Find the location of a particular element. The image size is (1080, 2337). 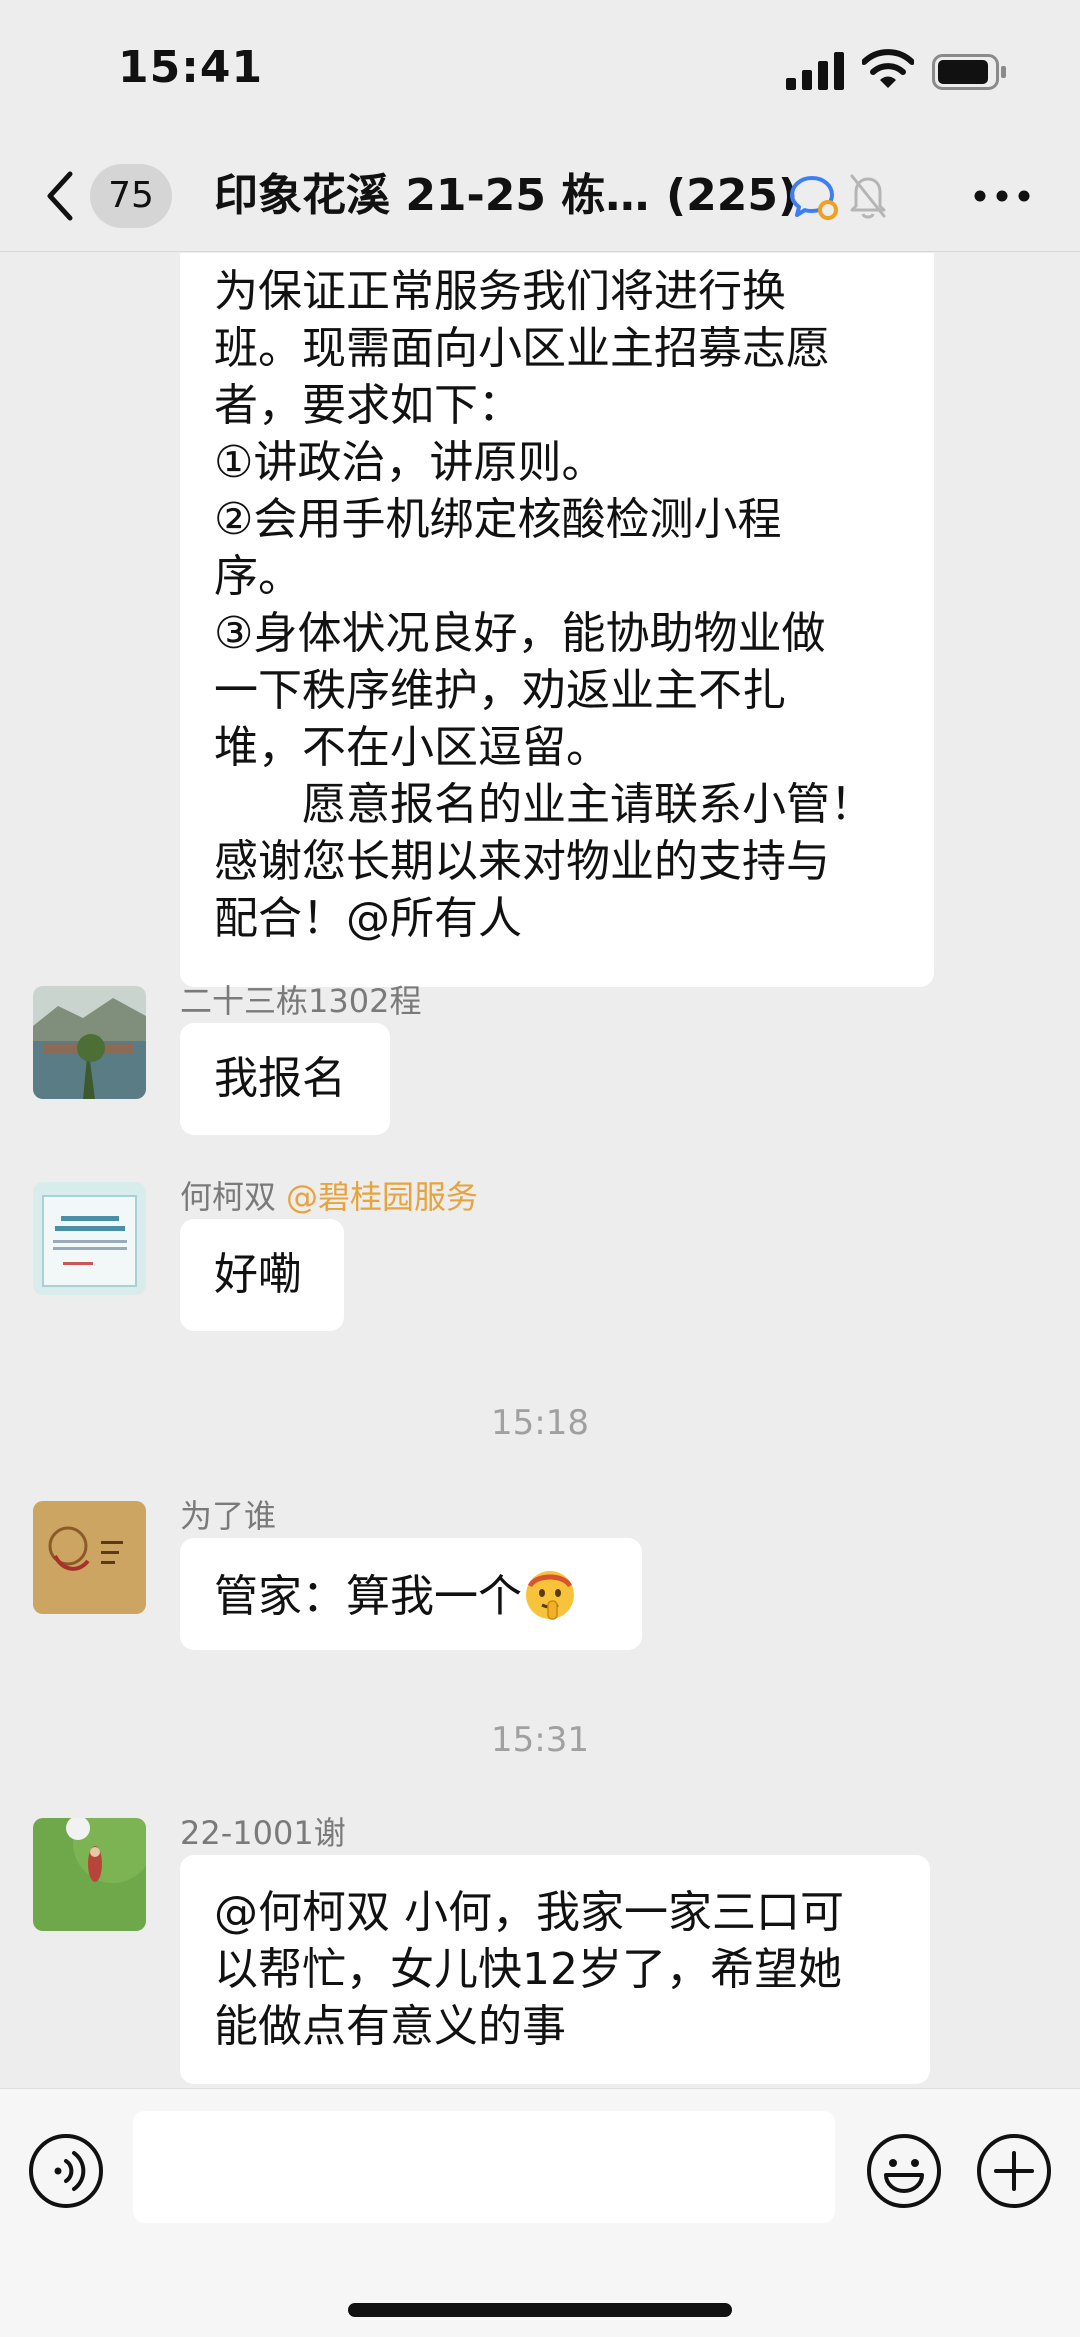

shushing-face-emoji-icon is located at coordinates (550, 1595).